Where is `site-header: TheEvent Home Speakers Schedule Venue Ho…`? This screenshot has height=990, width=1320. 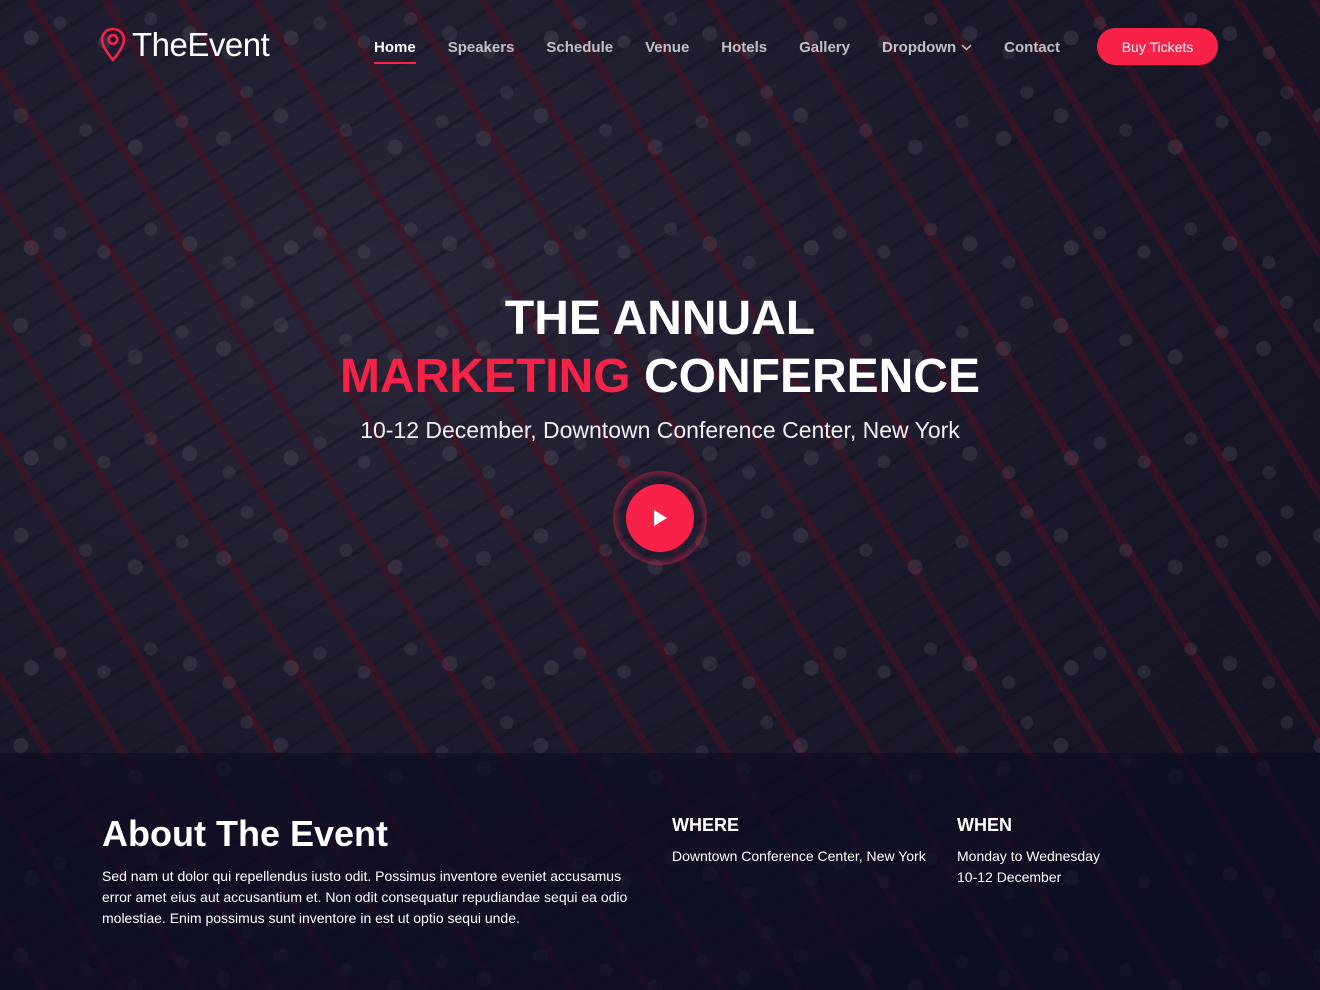
site-header: TheEvent Home Speakers Schedule Venue Ho… is located at coordinates (660, 46).